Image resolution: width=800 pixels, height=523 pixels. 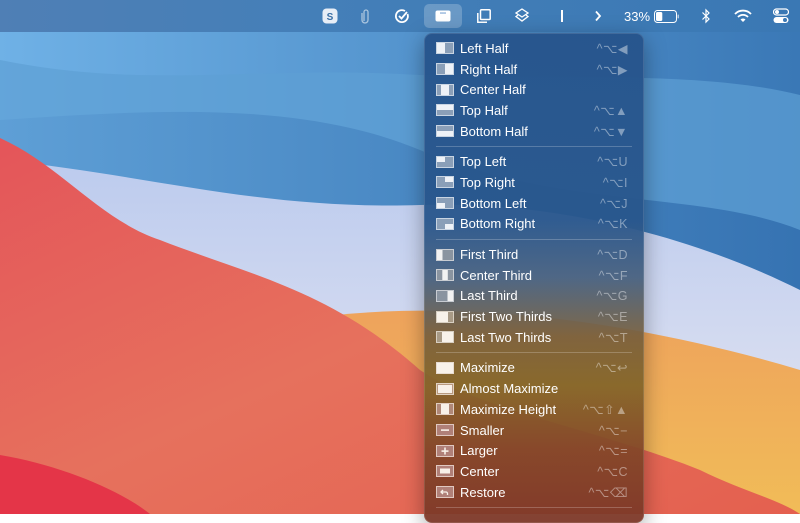 What do you see at coordinates (534, 110) in the screenshot?
I see `menu-item-top-half: Top Half ^⌥▲` at bounding box center [534, 110].